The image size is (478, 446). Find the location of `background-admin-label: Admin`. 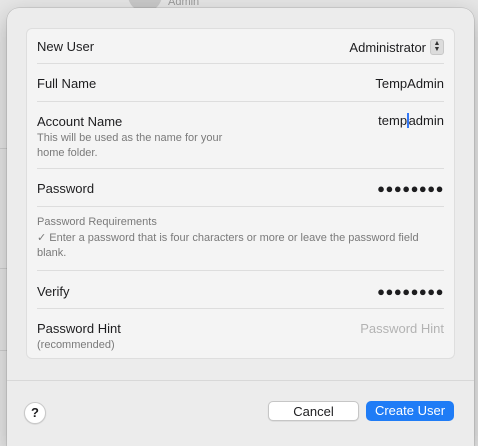

background-admin-label: Admin is located at coordinates (184, 4).